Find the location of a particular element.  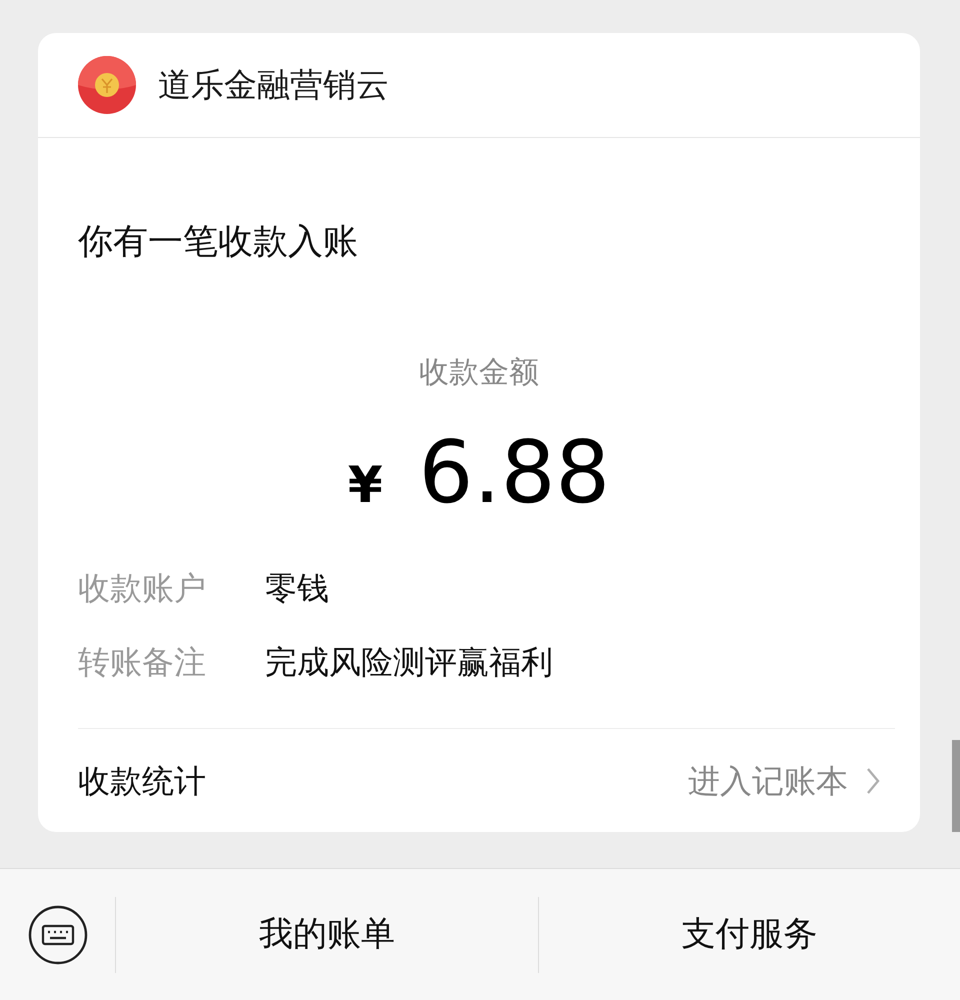

menu-button: 支付服务 is located at coordinates (749, 934).